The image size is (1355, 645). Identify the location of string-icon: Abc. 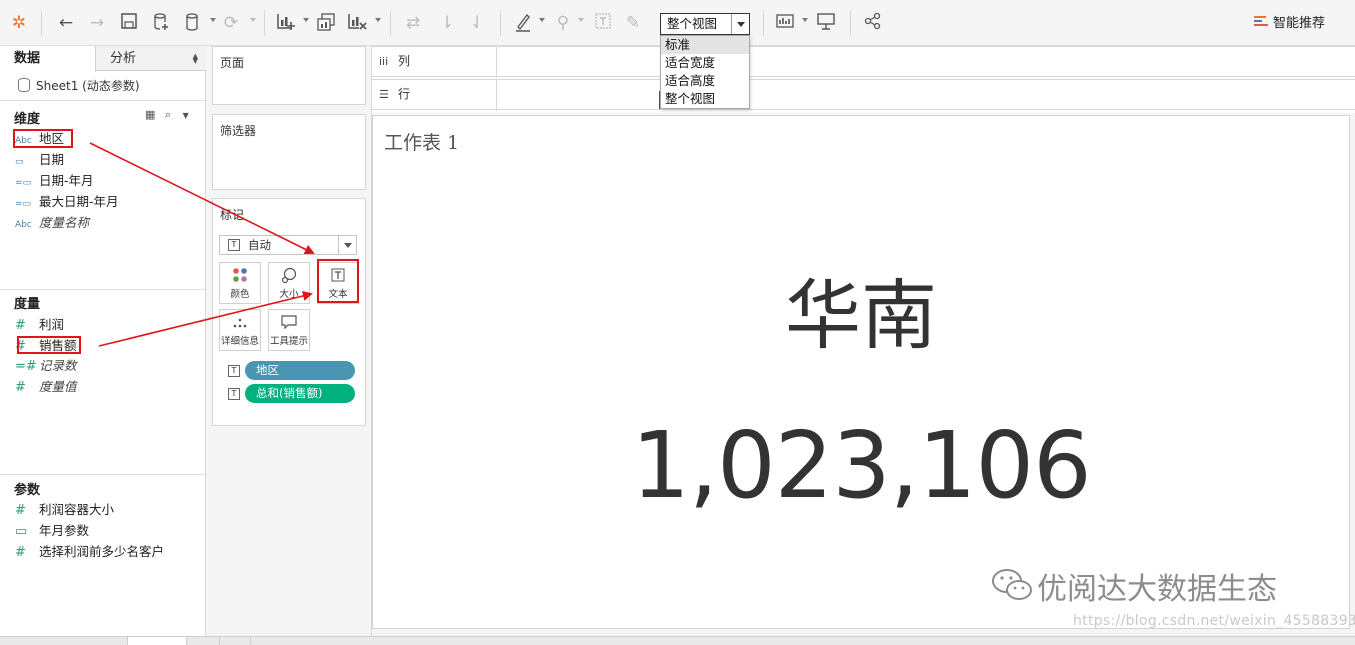
(23, 225).